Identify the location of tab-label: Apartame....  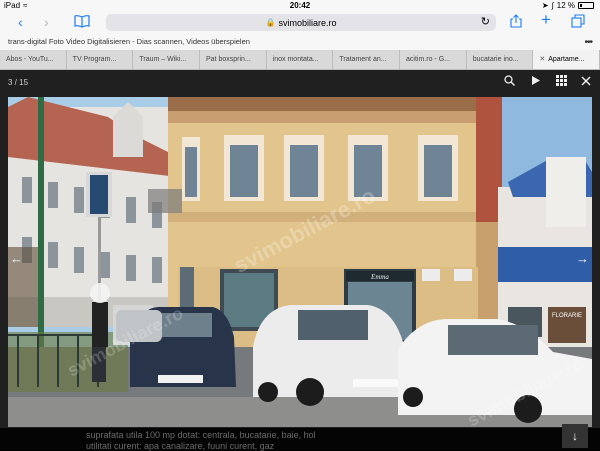
(566, 59).